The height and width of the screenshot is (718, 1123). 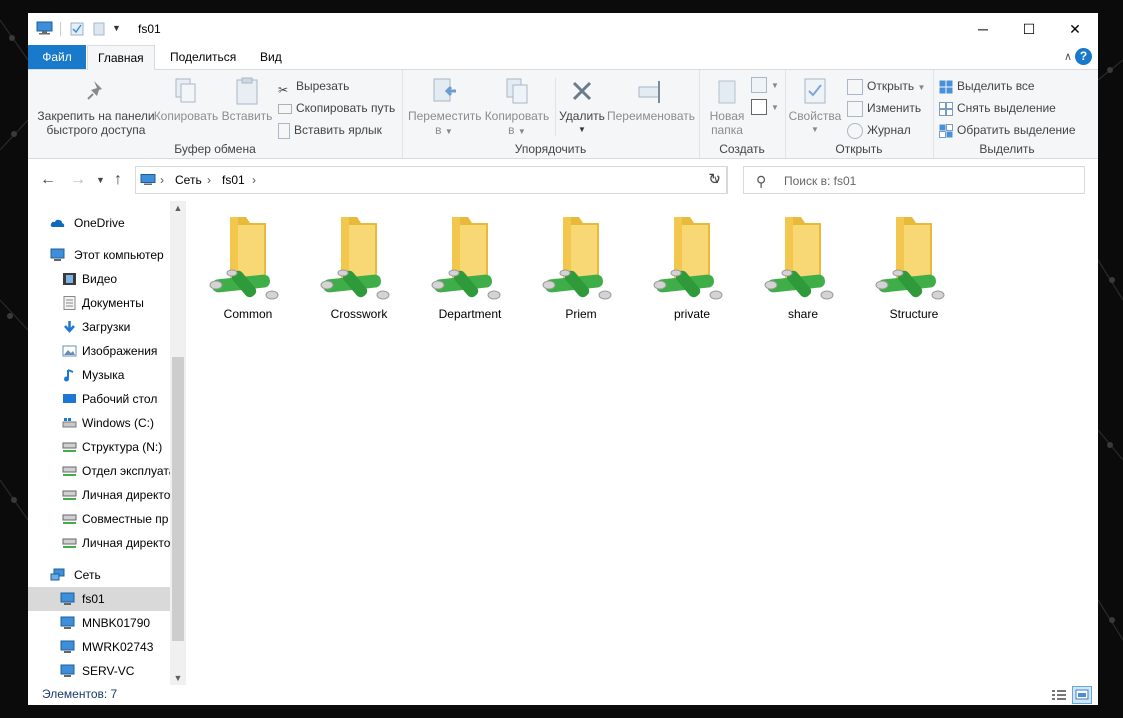 What do you see at coordinates (178, 208) in the screenshot?
I see `scroll-up-icon: ▲` at bounding box center [178, 208].